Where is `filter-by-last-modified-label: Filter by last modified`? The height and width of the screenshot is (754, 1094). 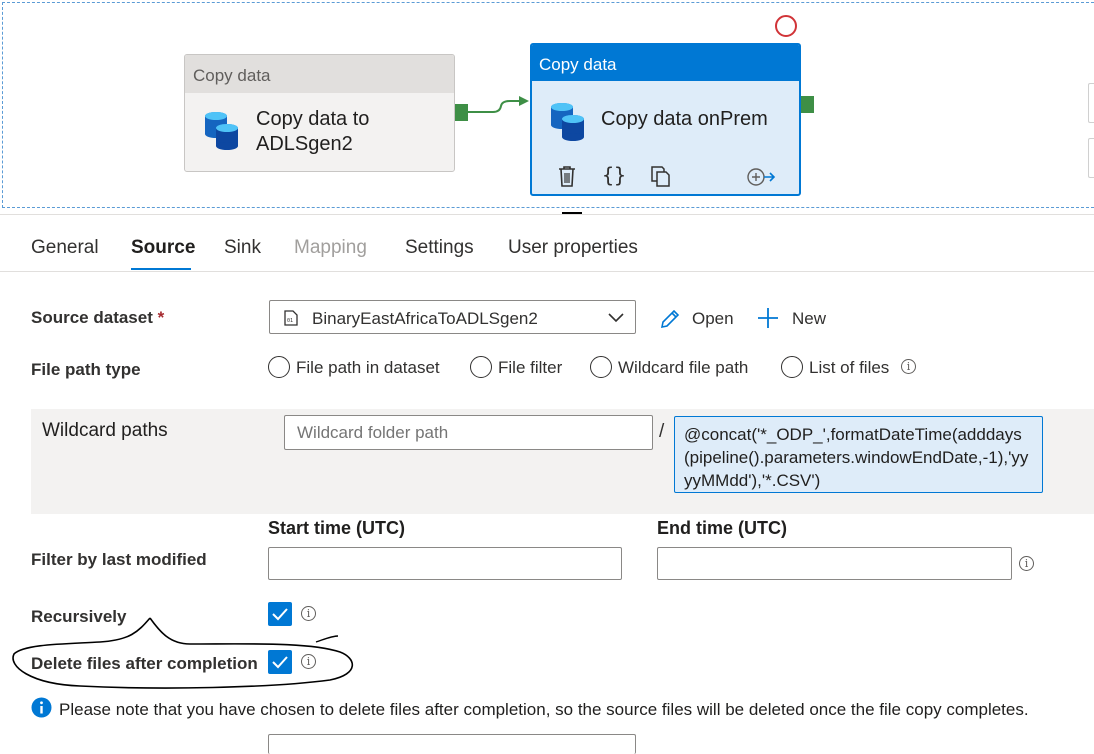 filter-by-last-modified-label: Filter by last modified is located at coordinates (119, 559).